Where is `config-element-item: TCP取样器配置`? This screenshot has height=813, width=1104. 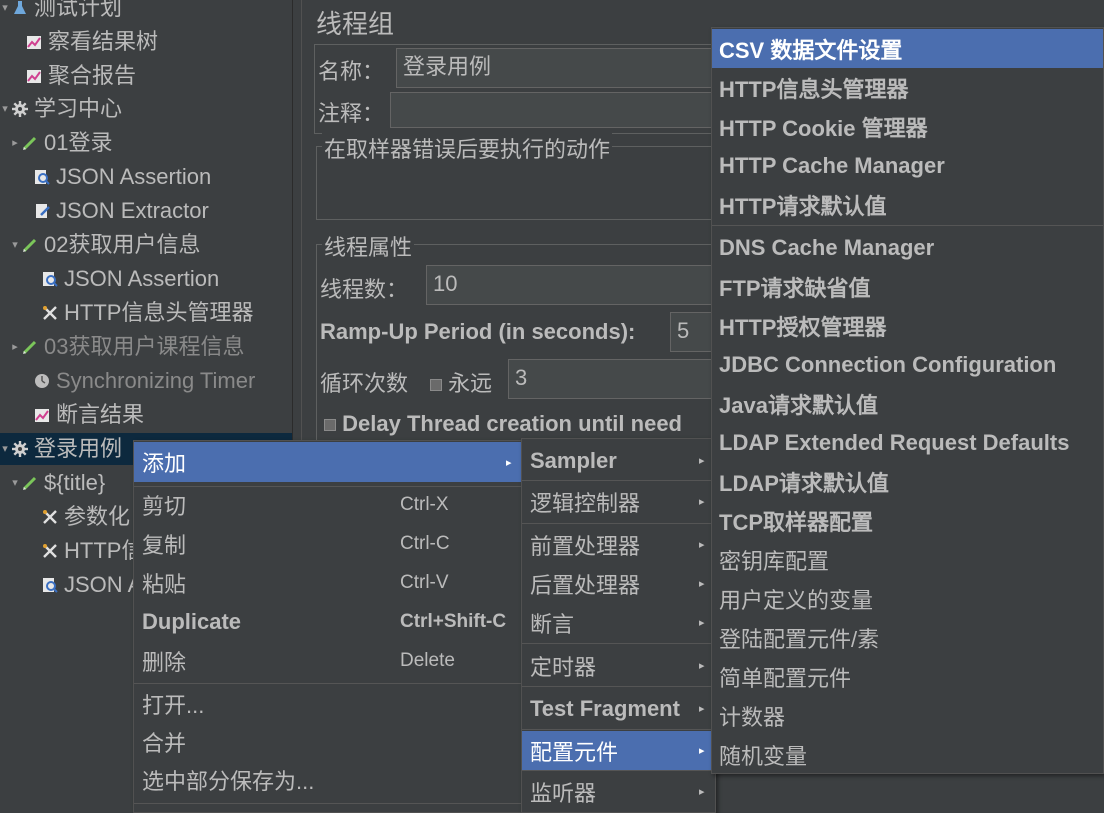 config-element-item: TCP取样器配置 is located at coordinates (907, 520).